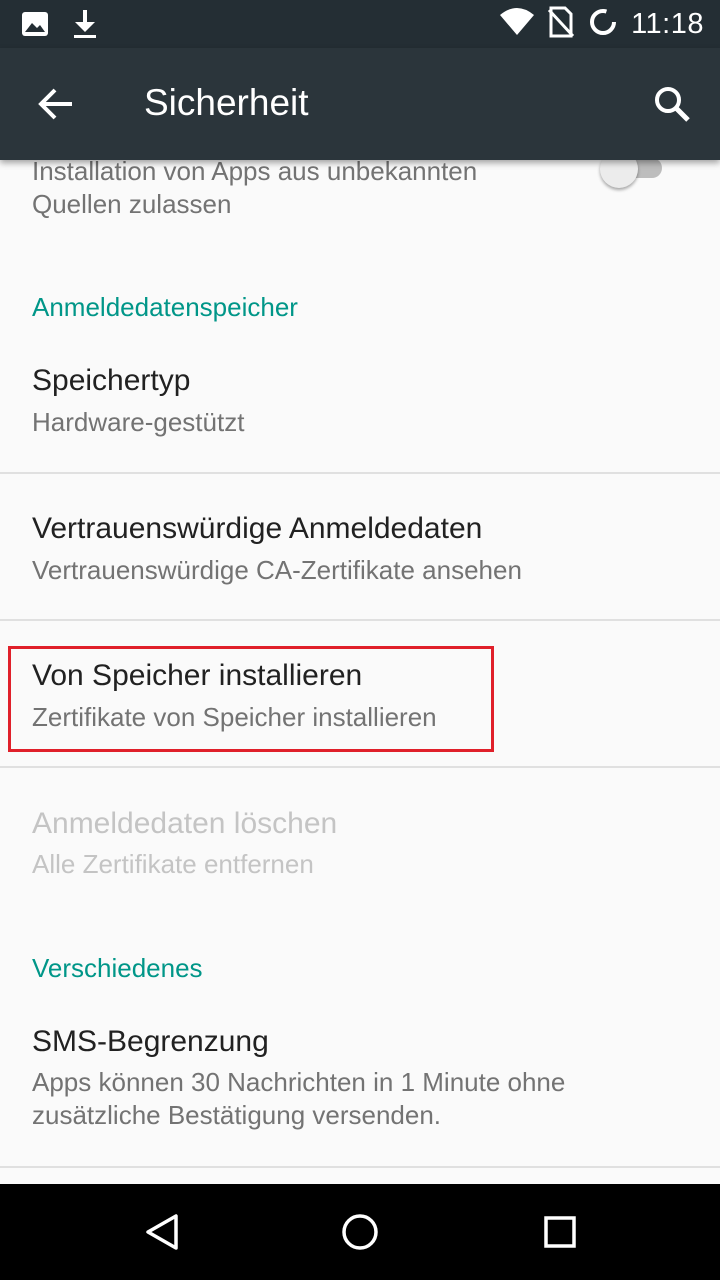  I want to click on item-title: Vertrauenswürdige Anmeldedaten, so click(257, 528).